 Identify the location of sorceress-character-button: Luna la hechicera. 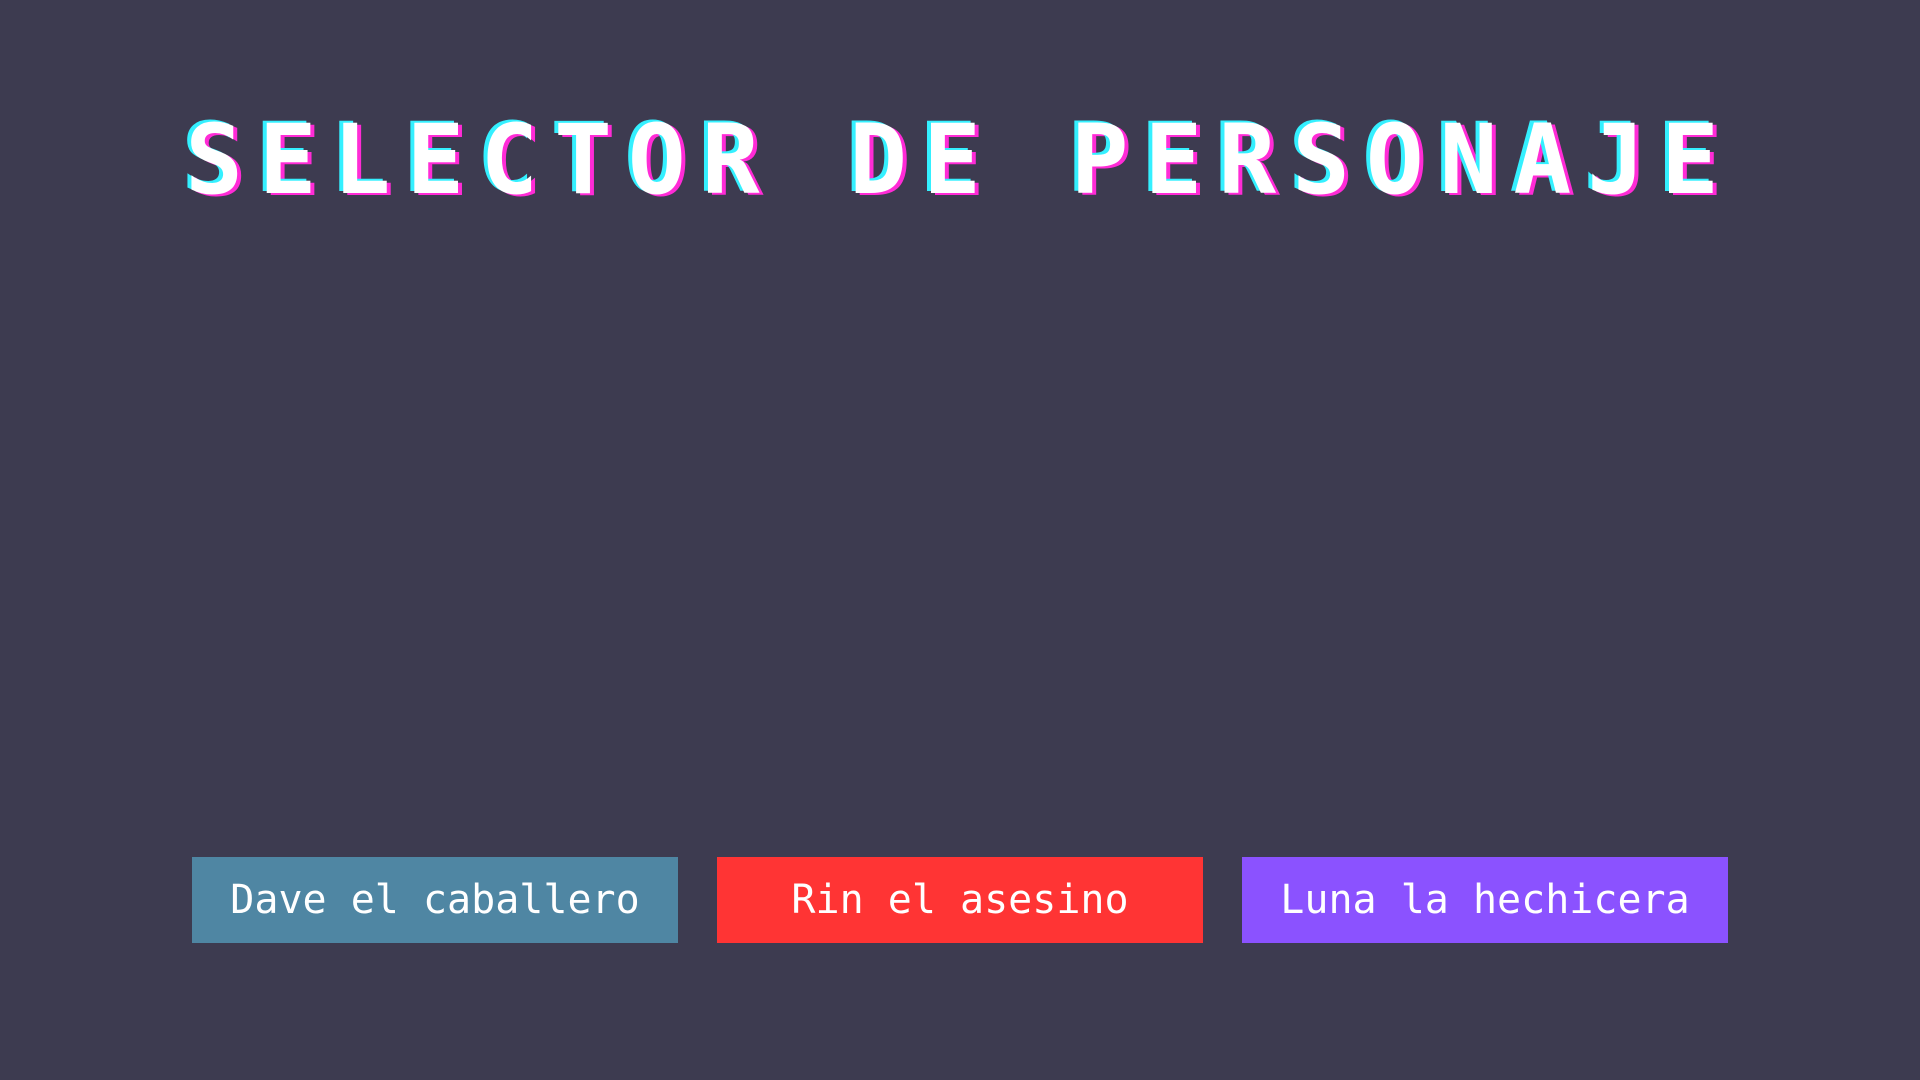
(1485, 900).